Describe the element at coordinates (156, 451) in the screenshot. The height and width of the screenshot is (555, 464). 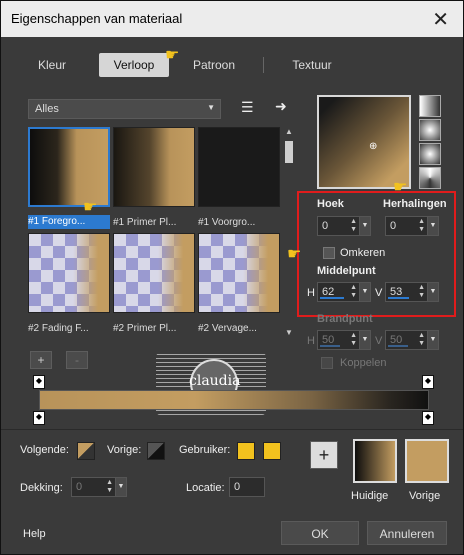
I see `vorige-swatch` at that location.